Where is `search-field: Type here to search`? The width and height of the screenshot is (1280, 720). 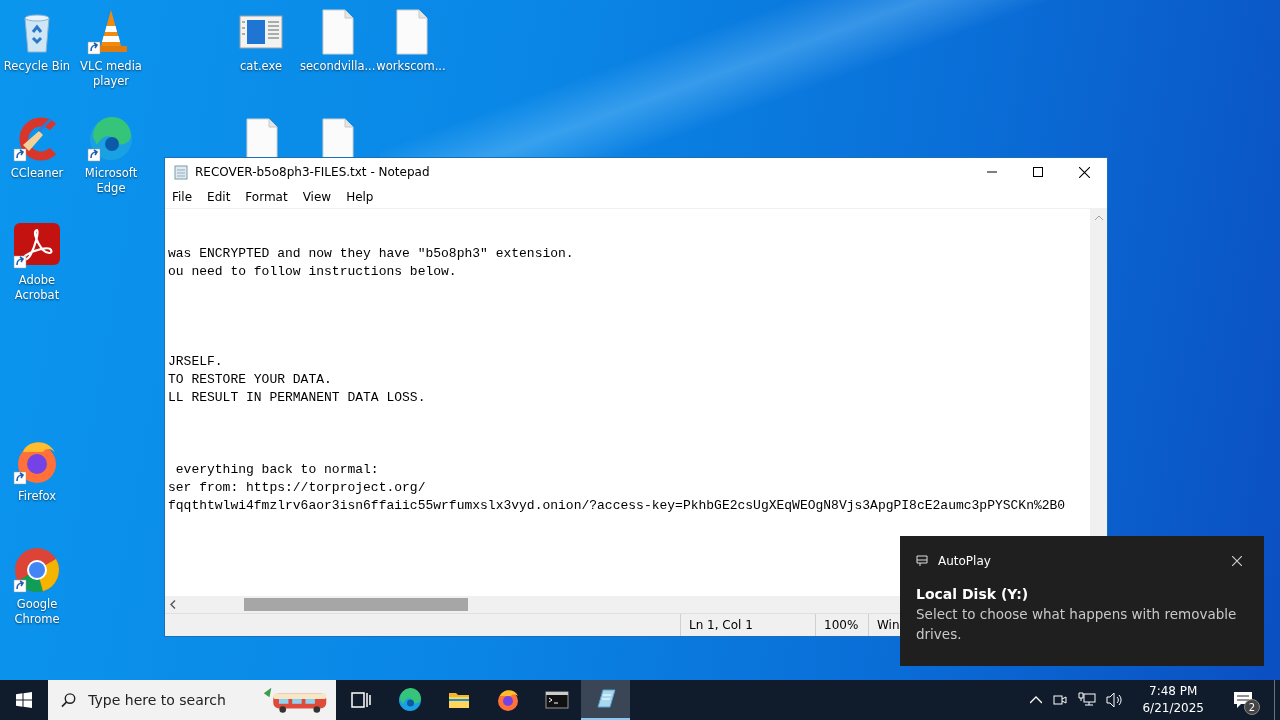
search-field: Type here to search is located at coordinates (168, 700).